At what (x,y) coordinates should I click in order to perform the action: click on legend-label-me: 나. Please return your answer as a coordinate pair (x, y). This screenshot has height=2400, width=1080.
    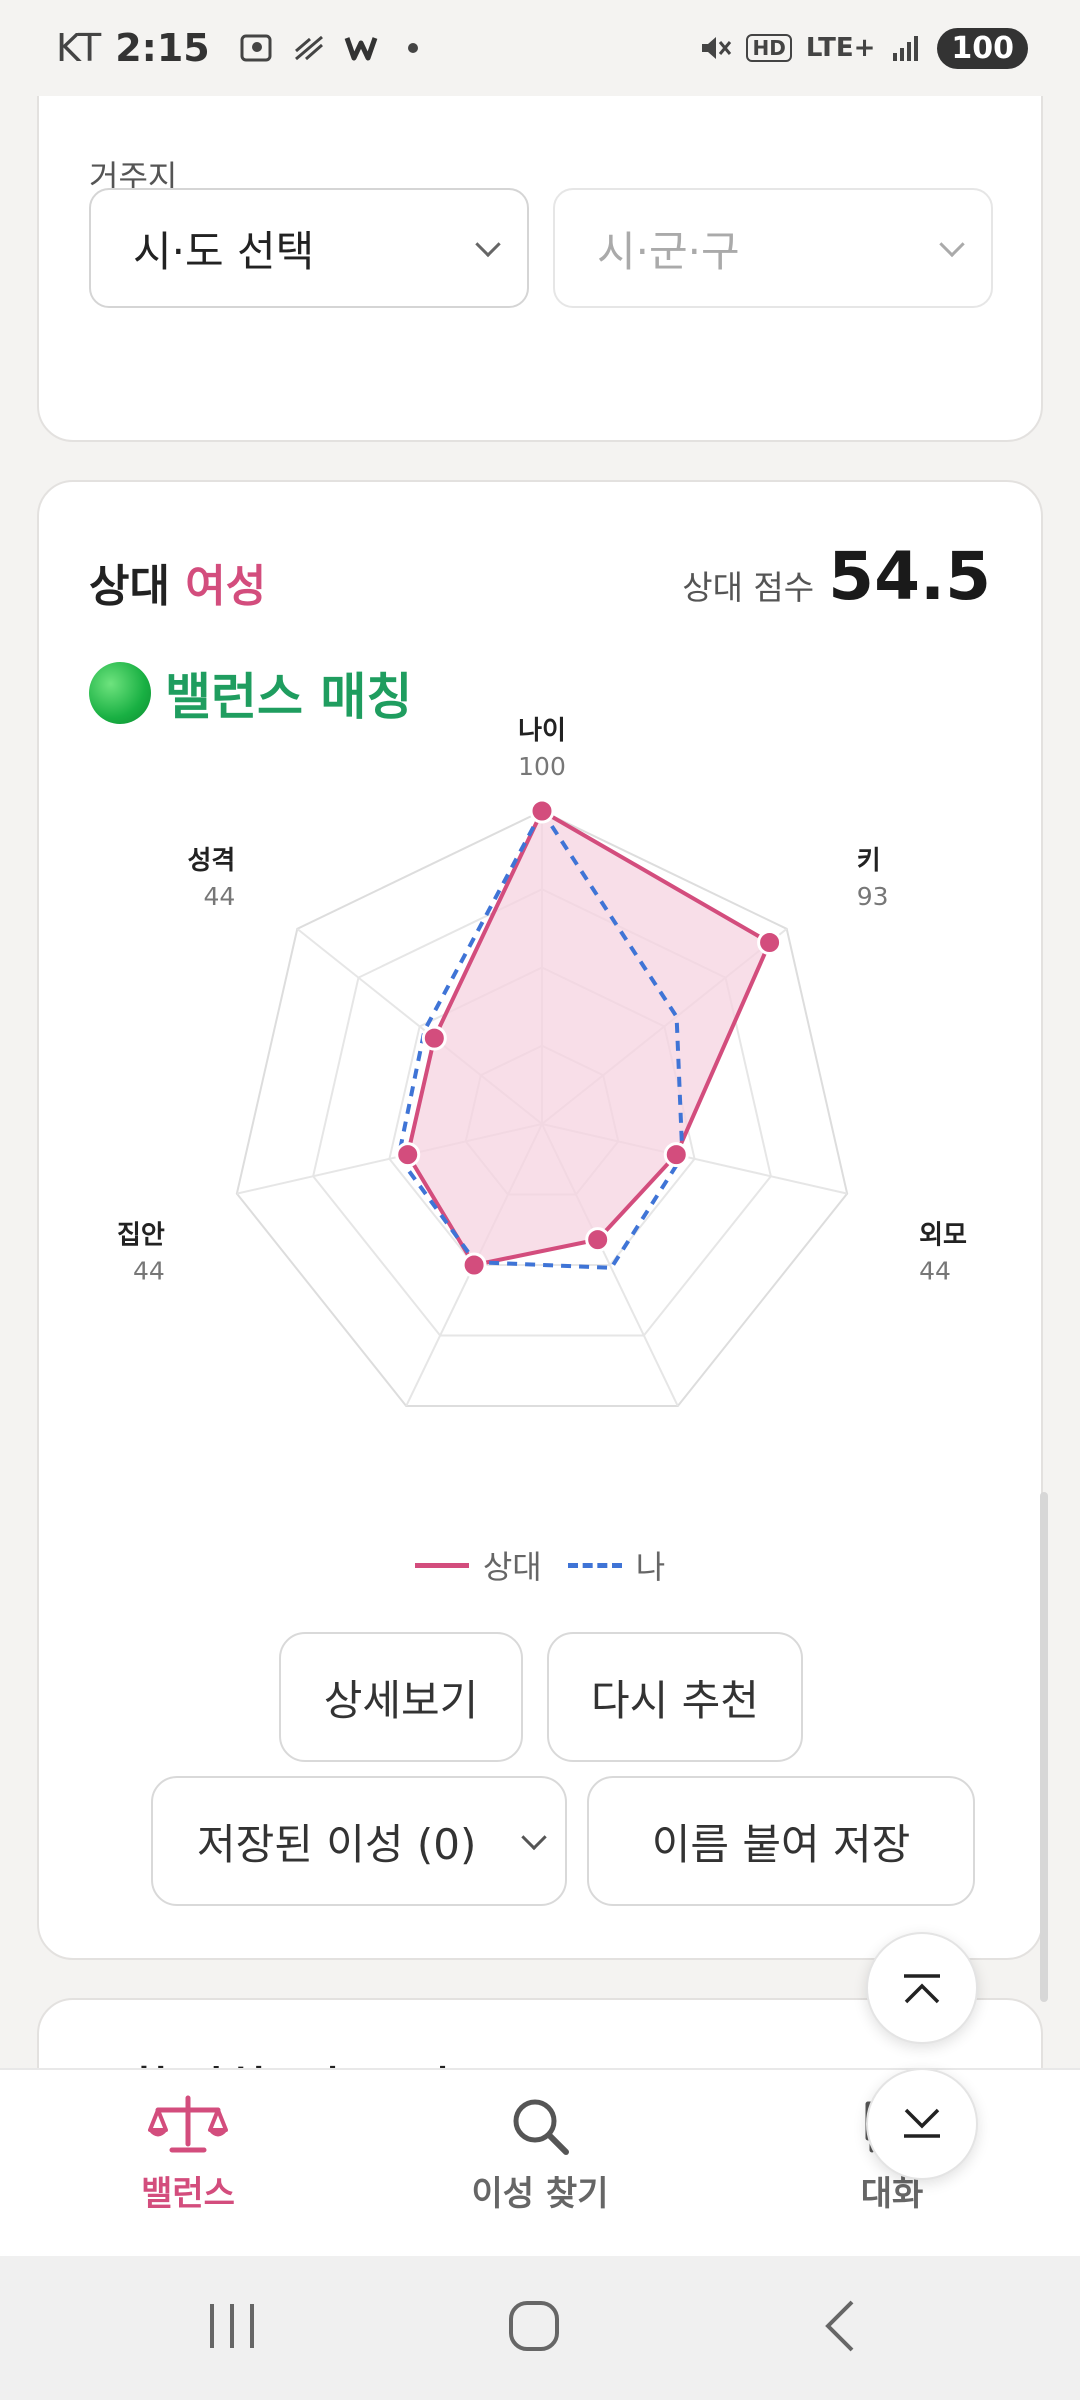
    Looking at the image, I should click on (650, 1567).